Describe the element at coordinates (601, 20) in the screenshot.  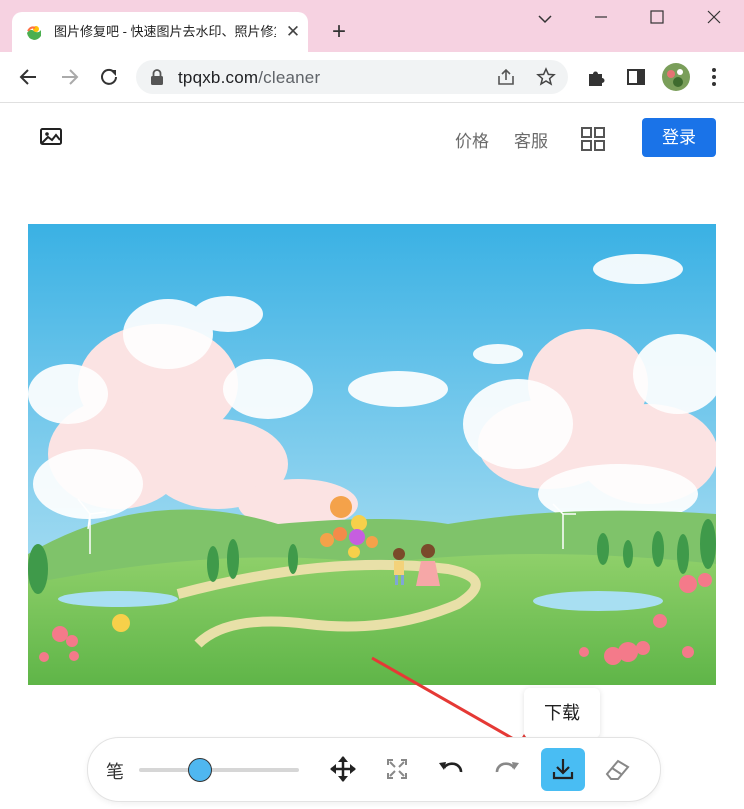
I see `minimize-icon` at that location.